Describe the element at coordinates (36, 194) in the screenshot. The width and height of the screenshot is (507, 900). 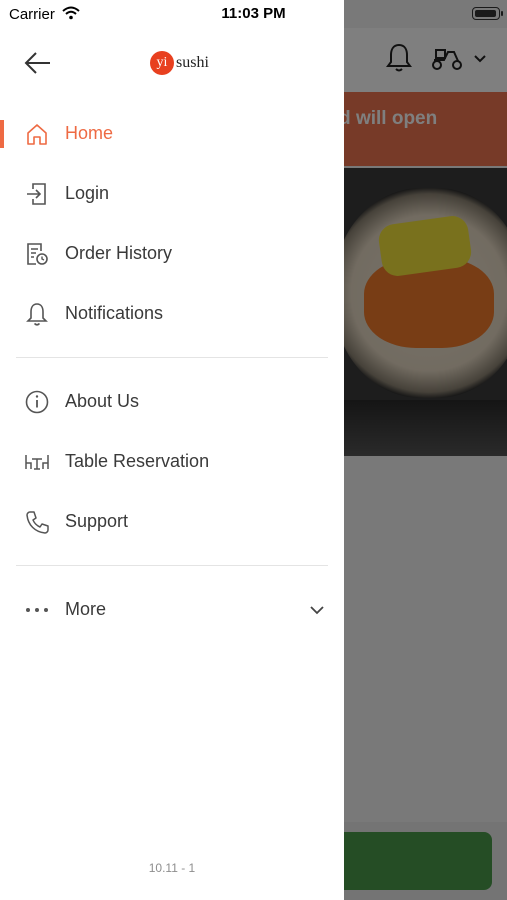
I see `login-icon` at that location.